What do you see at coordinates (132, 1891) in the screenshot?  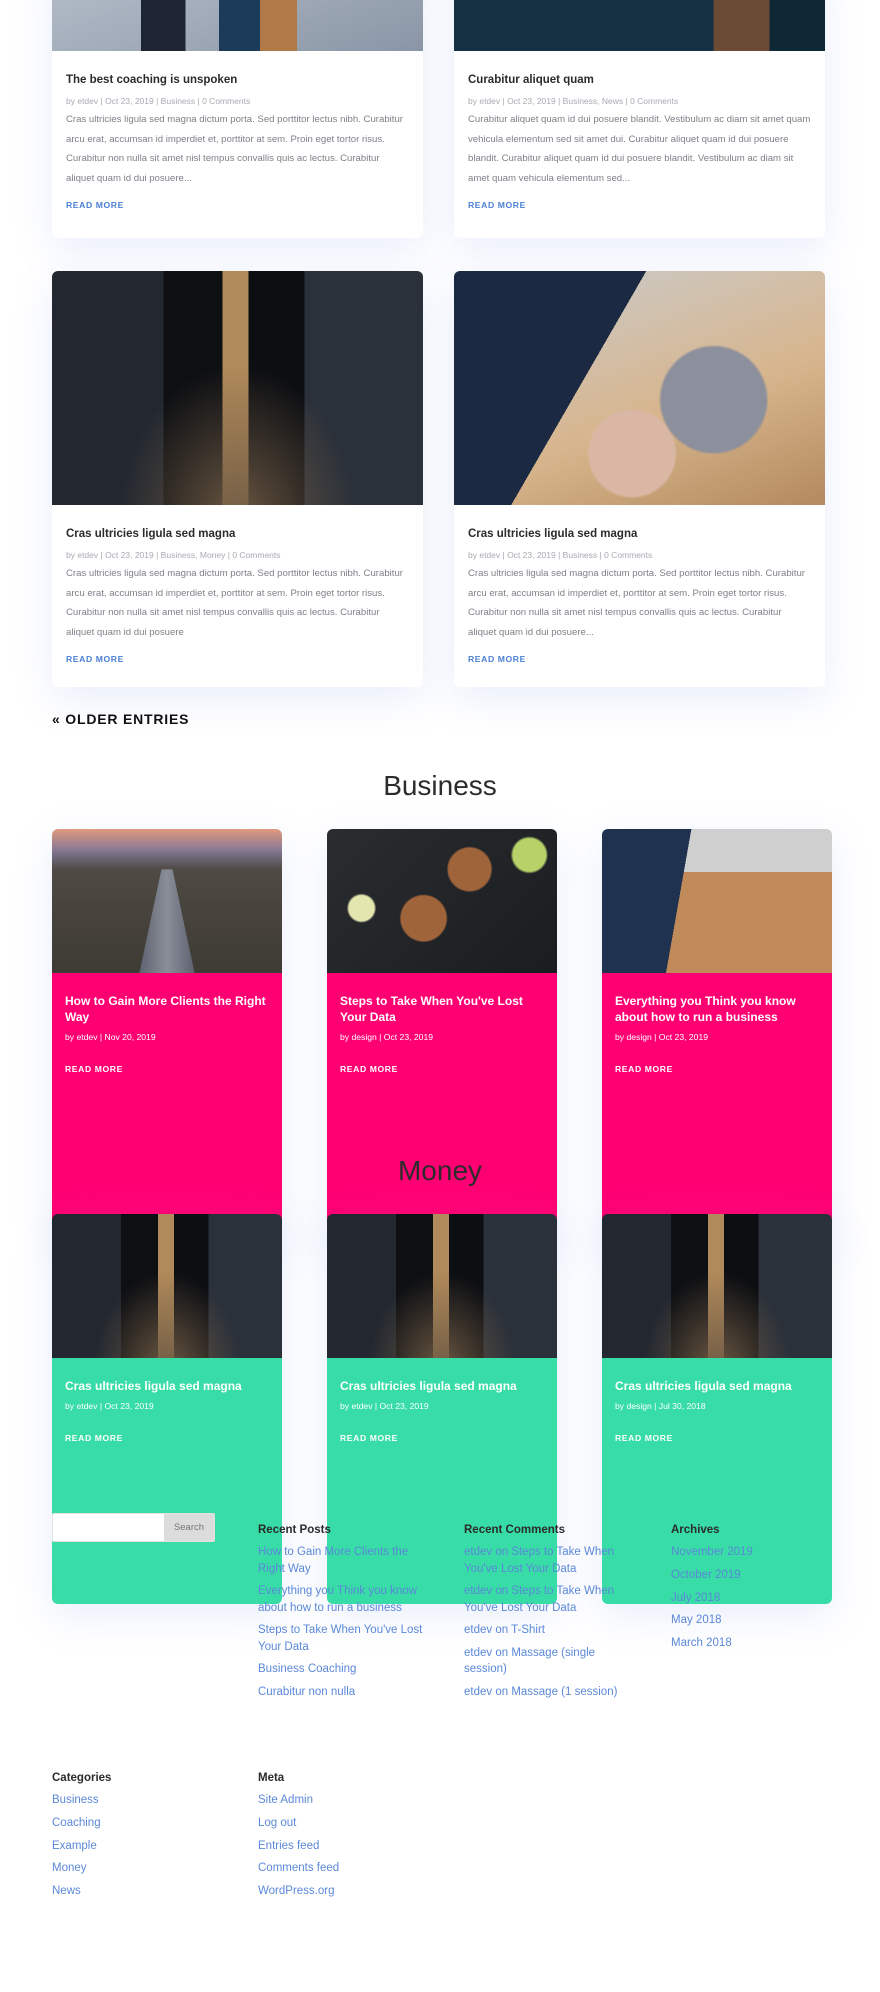 I see `category-link: News` at bounding box center [132, 1891].